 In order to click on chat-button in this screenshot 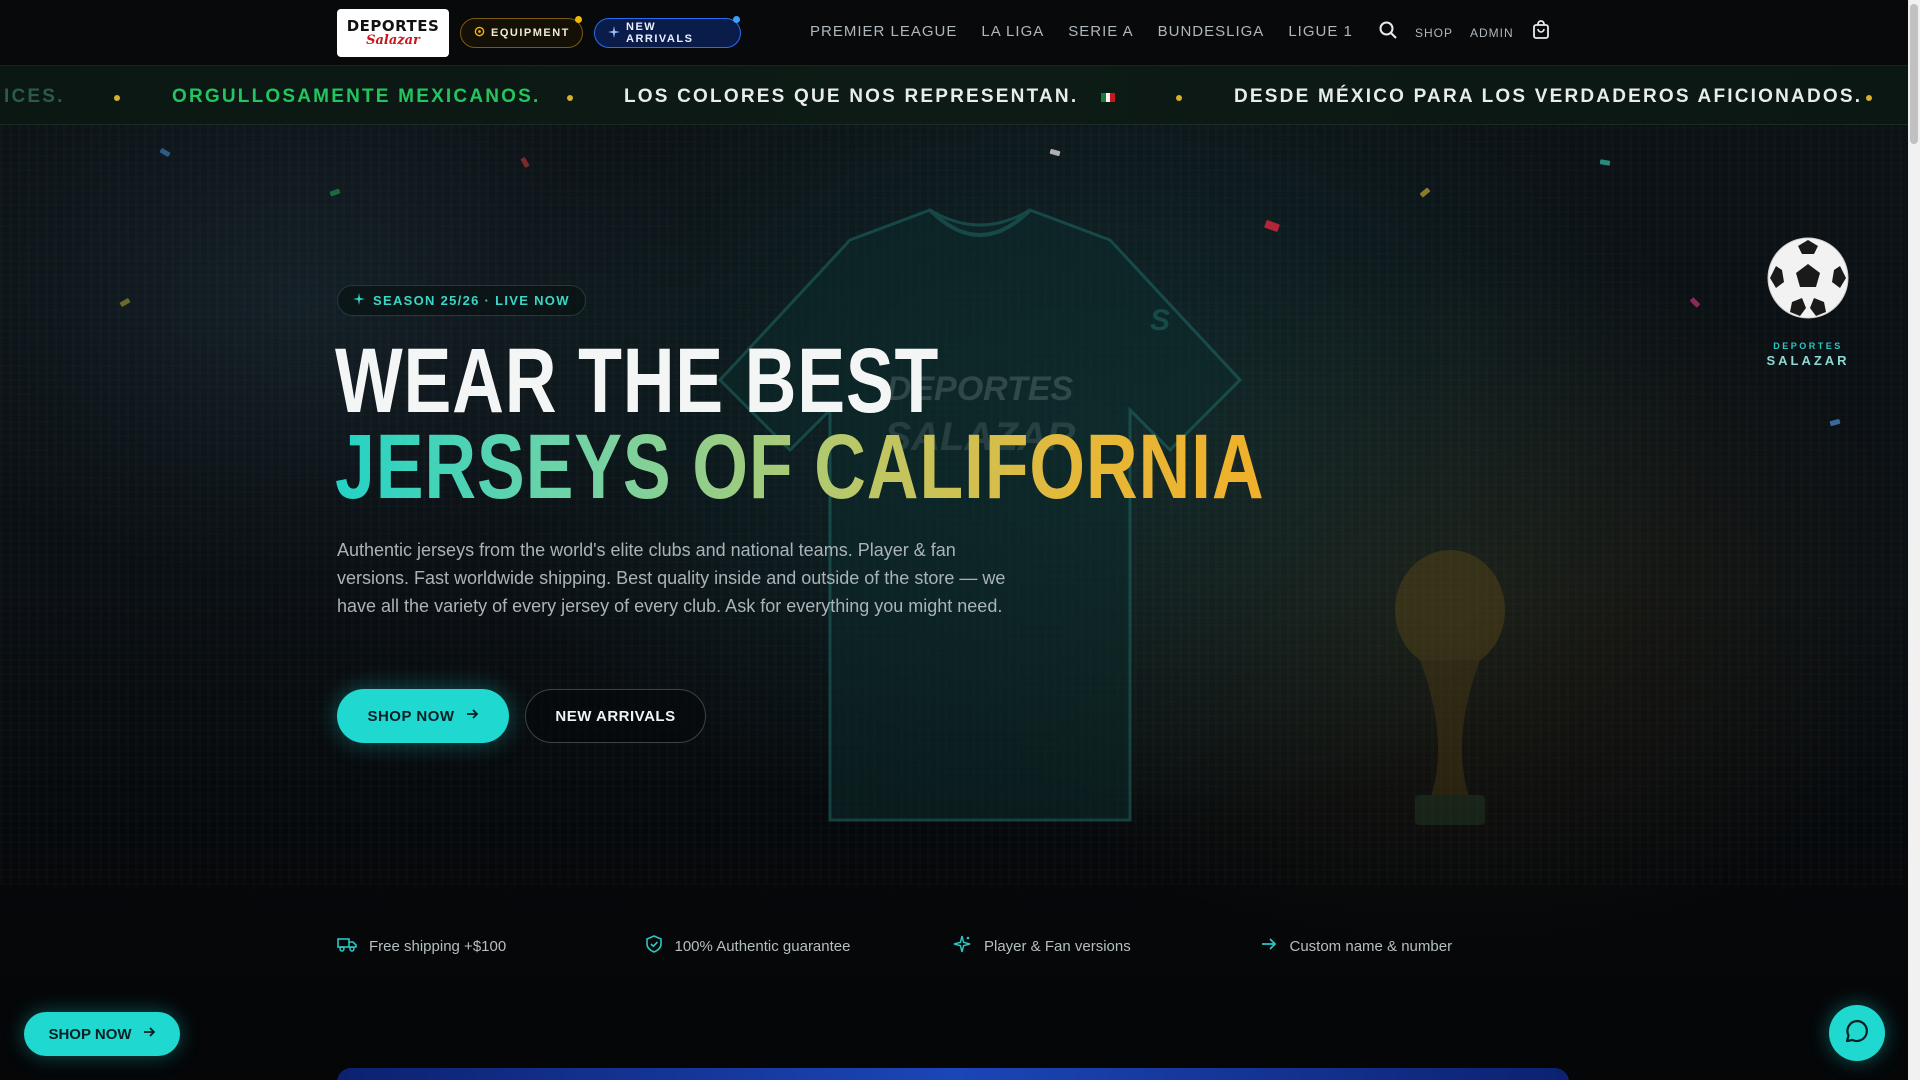, I will do `click(1857, 1033)`.